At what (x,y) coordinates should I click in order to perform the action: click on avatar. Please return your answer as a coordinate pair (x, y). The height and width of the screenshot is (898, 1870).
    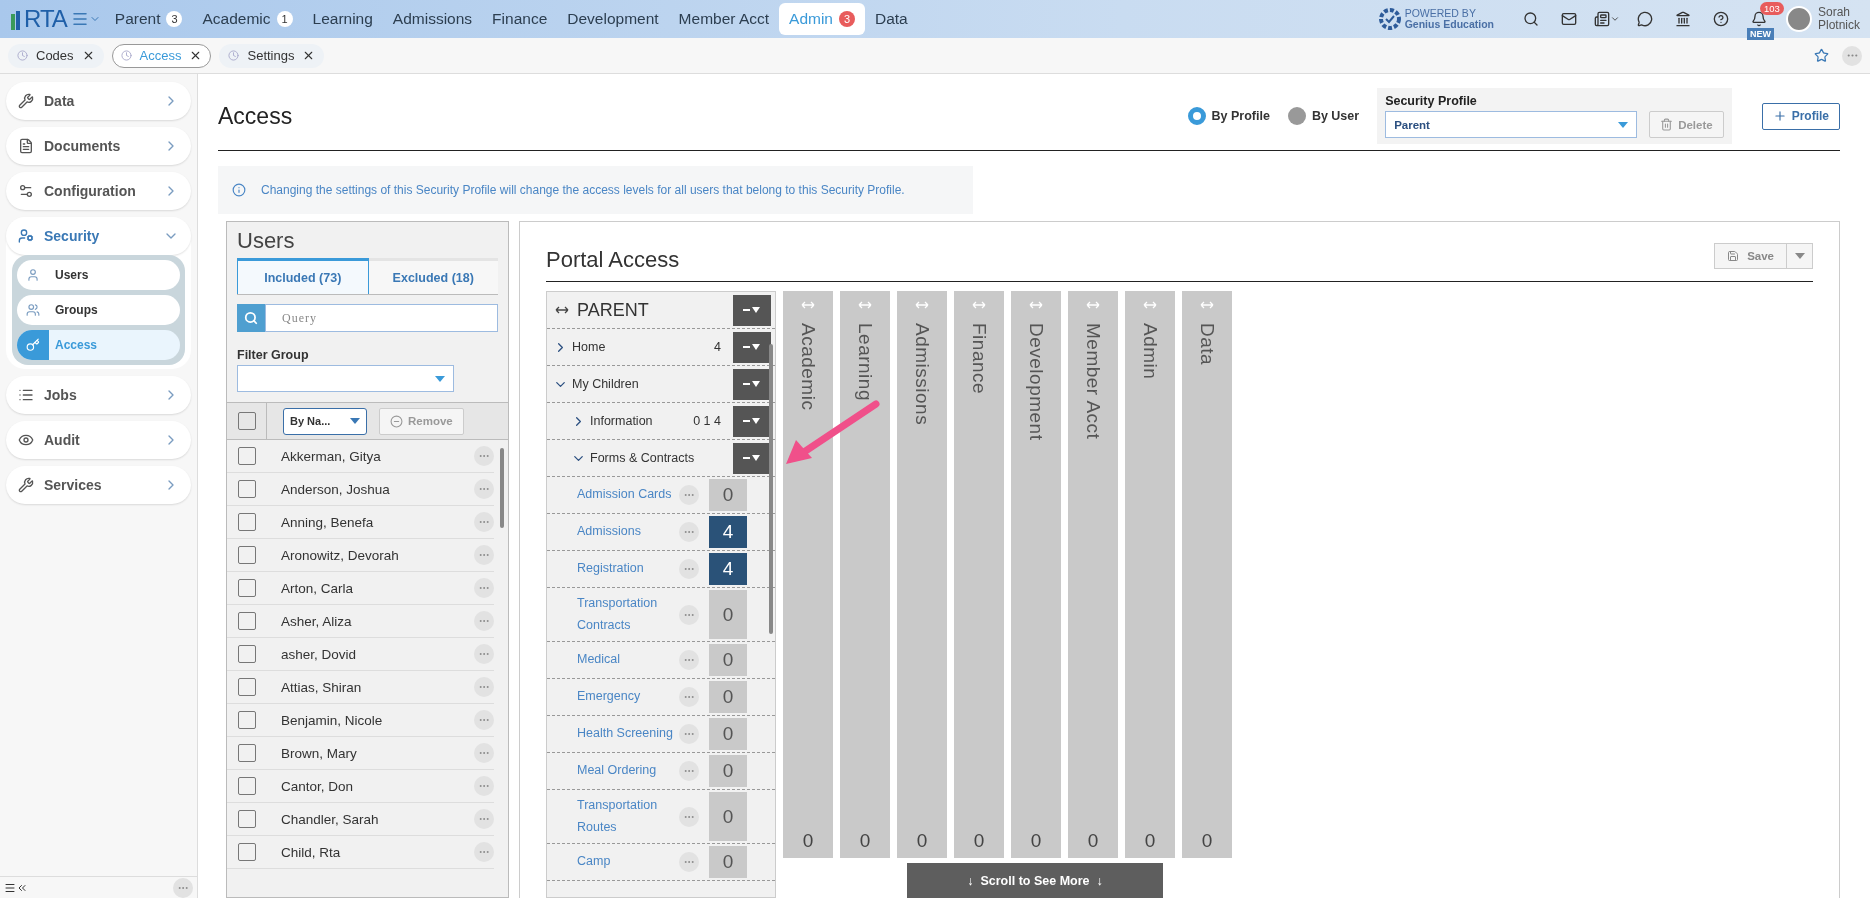
    Looking at the image, I should click on (1798, 19).